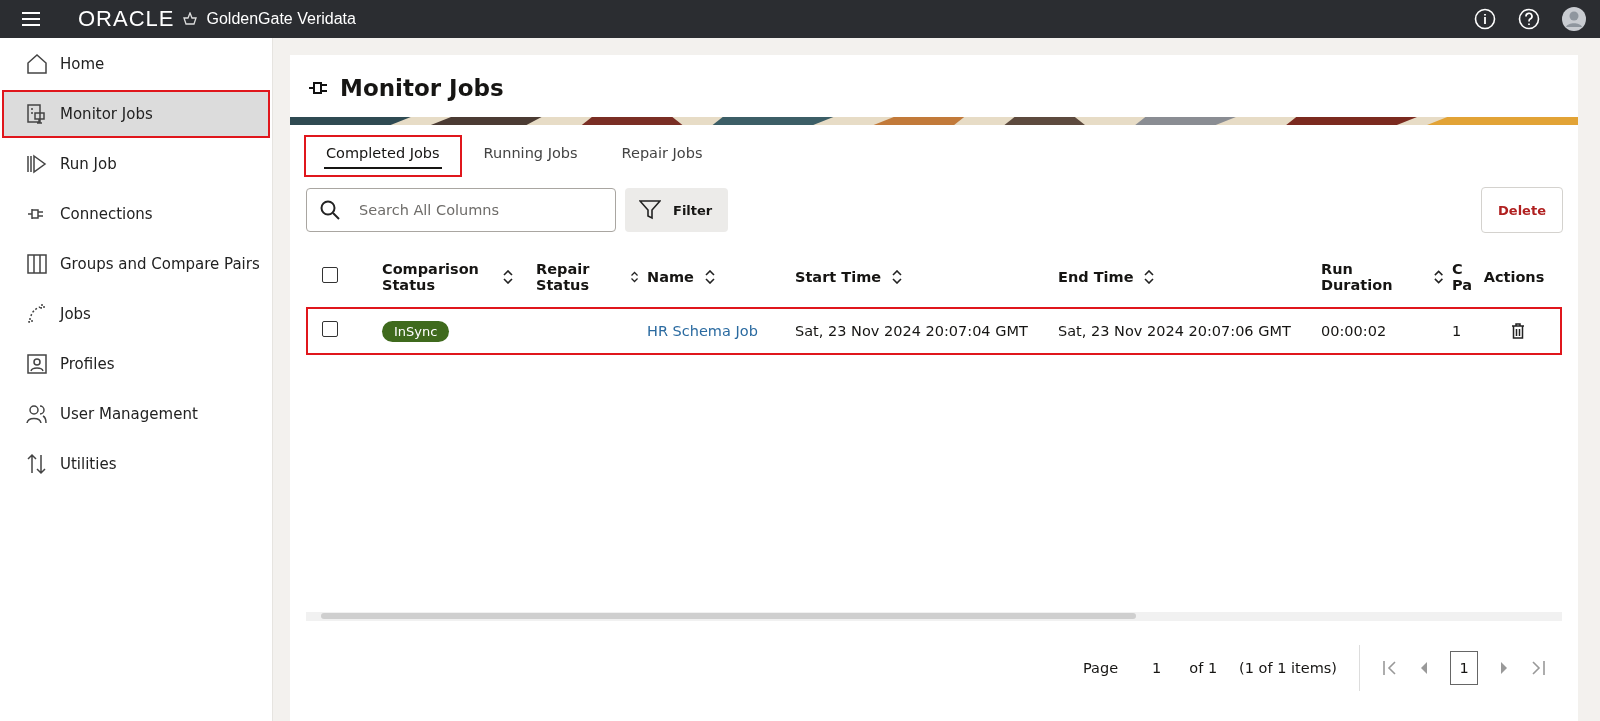  I want to click on table-row: InSync HR Schema Job Sat, 23 Nov 2024 20:07:04 GMT Sat, 23 Nov 2024 20:07:06 GMT 00:00:02 1, so click(934, 331).